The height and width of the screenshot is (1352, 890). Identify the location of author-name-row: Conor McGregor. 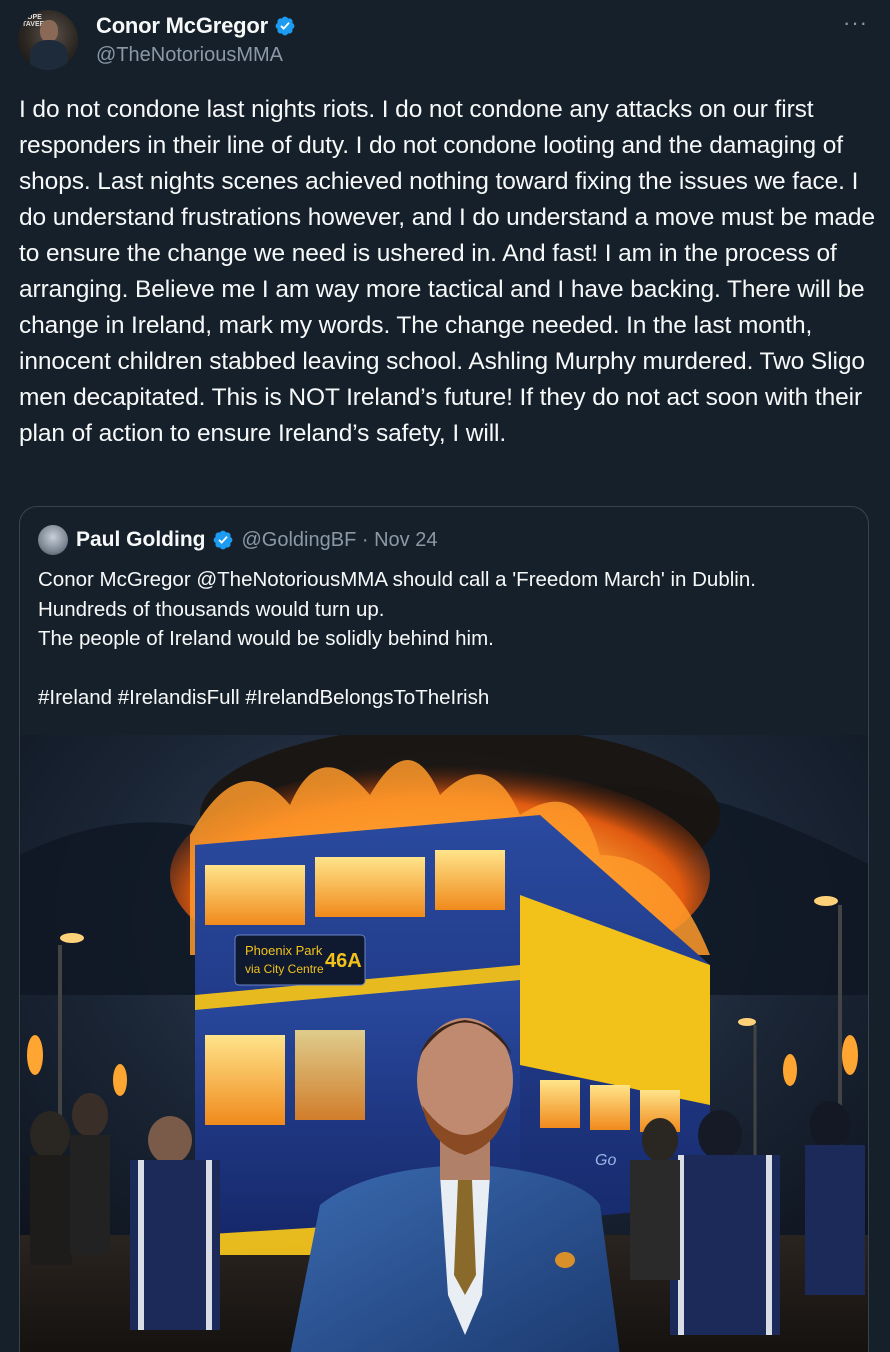
(196, 26).